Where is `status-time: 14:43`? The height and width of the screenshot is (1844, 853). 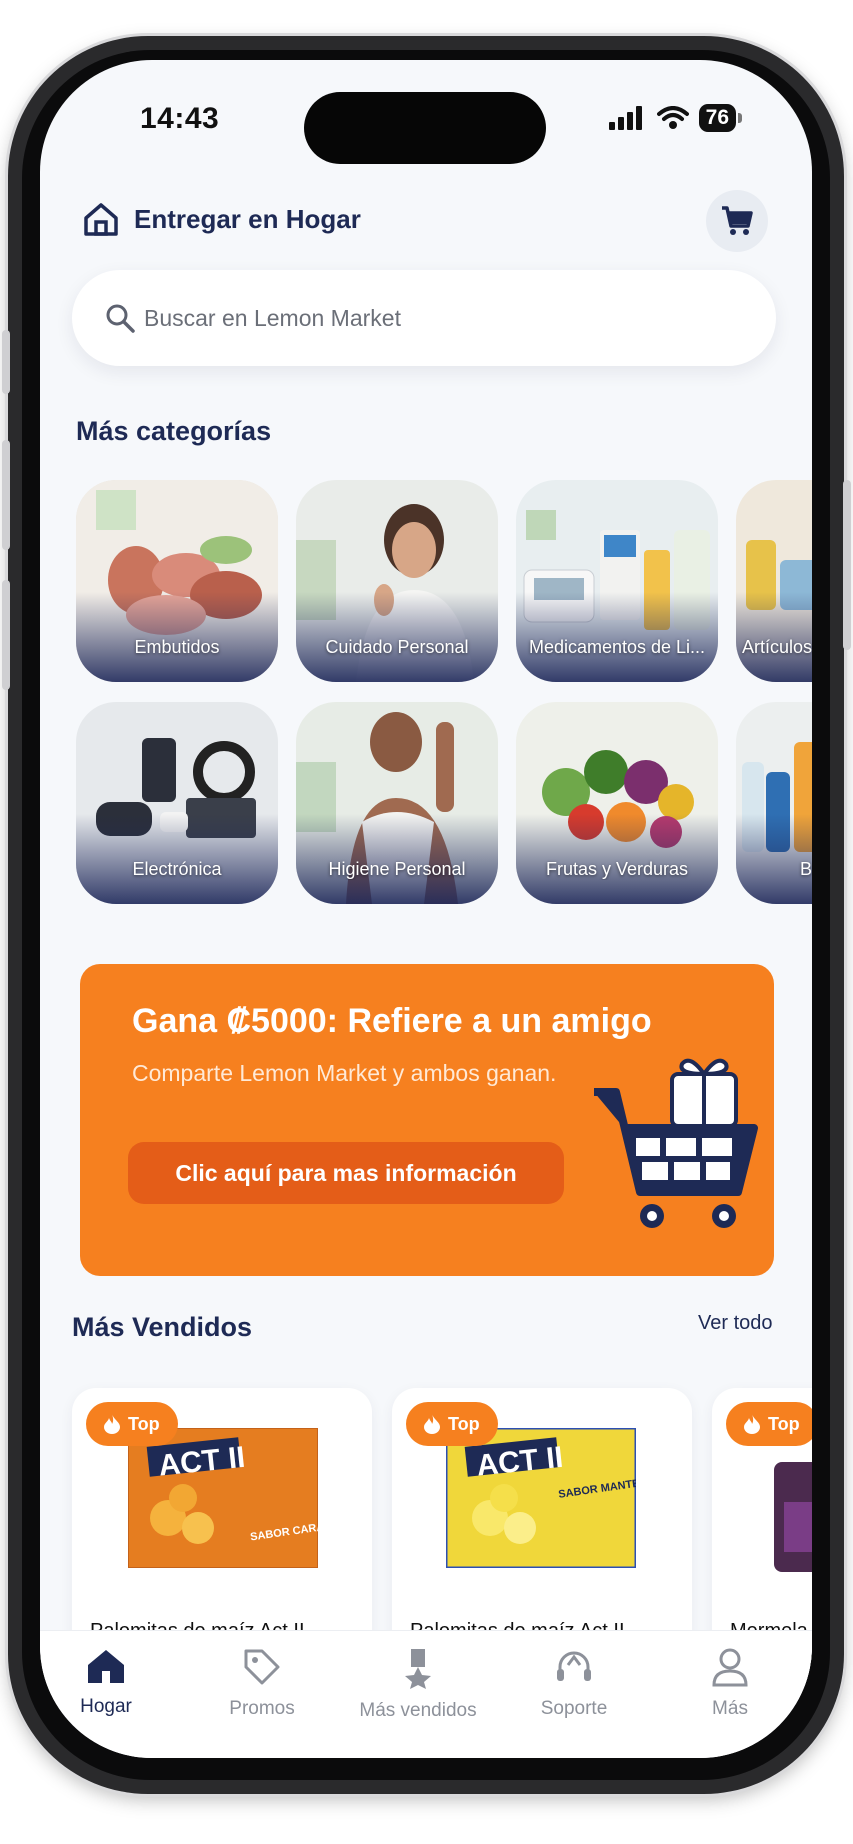
status-time: 14:43 is located at coordinates (180, 118).